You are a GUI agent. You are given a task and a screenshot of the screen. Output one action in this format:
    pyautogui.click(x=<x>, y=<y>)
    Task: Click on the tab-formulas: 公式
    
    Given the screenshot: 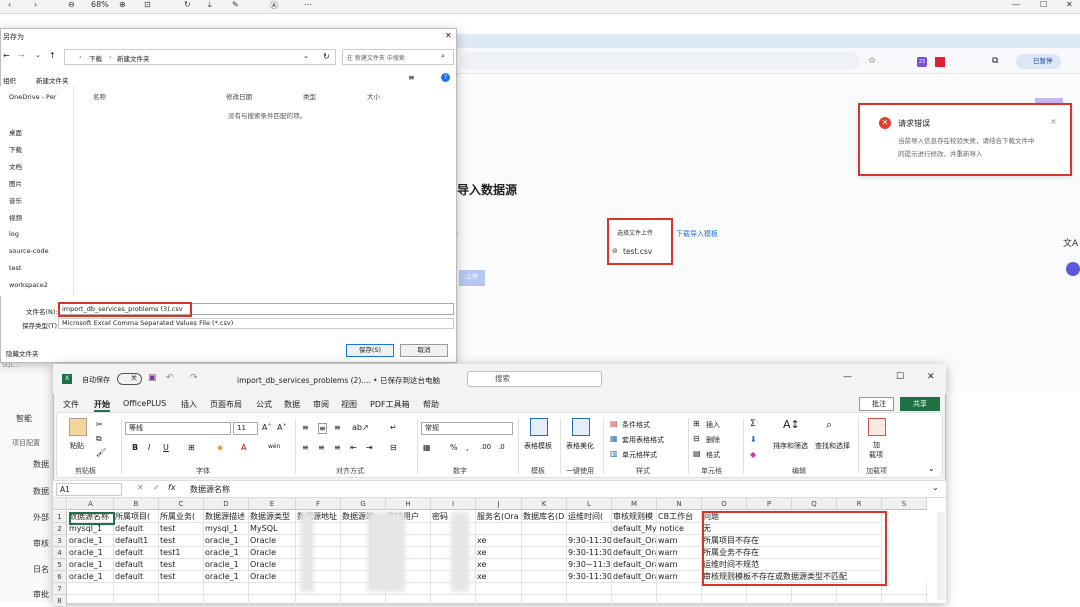 What is the action you would take?
    pyautogui.click(x=264, y=404)
    